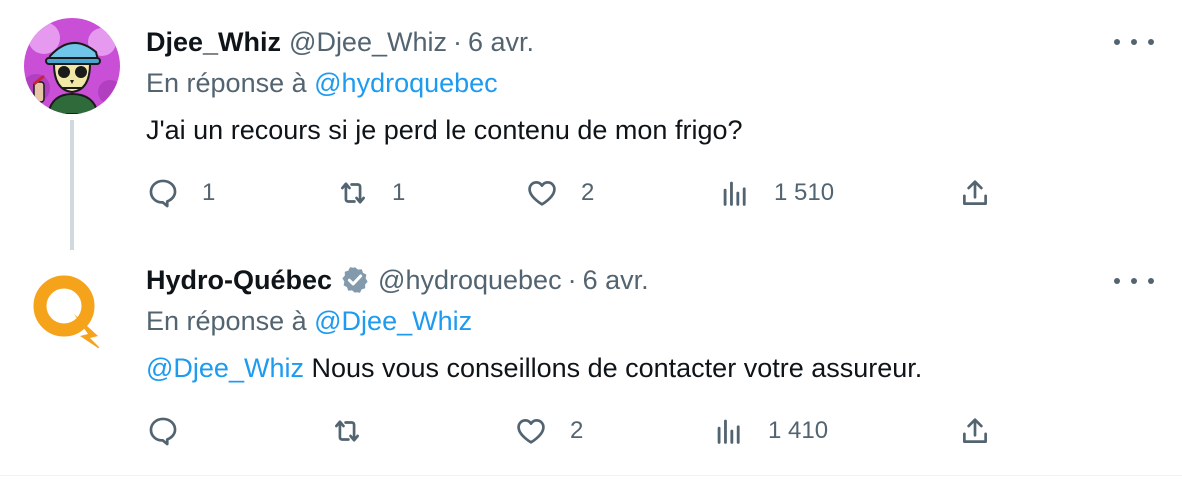 Image resolution: width=1182 pixels, height=482 pixels. I want to click on views-button: 1 510, so click(776, 193).